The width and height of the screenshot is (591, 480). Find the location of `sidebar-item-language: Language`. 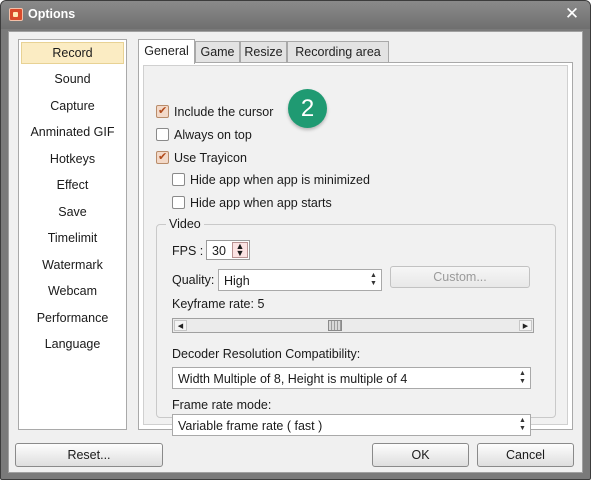

sidebar-item-language: Language is located at coordinates (72, 344).